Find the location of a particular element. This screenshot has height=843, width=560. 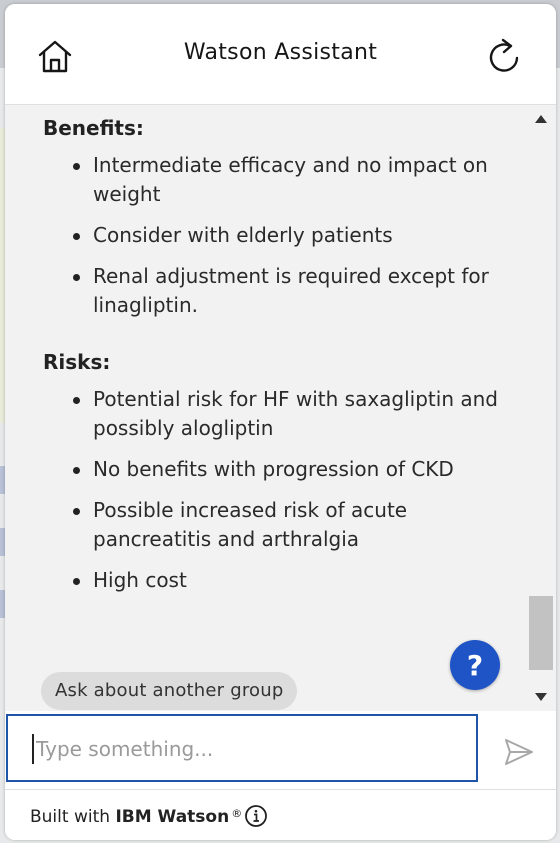

send-button is located at coordinates (519, 752).